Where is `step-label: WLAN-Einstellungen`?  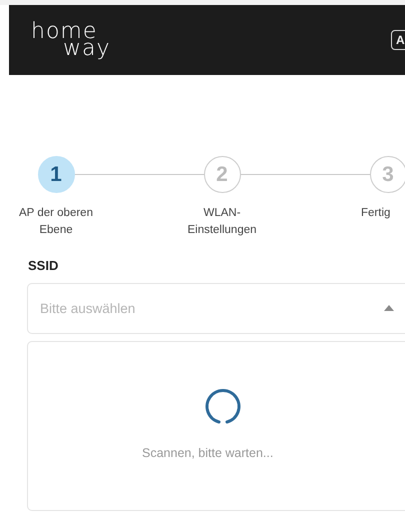
step-label: WLAN-Einstellungen is located at coordinates (222, 222).